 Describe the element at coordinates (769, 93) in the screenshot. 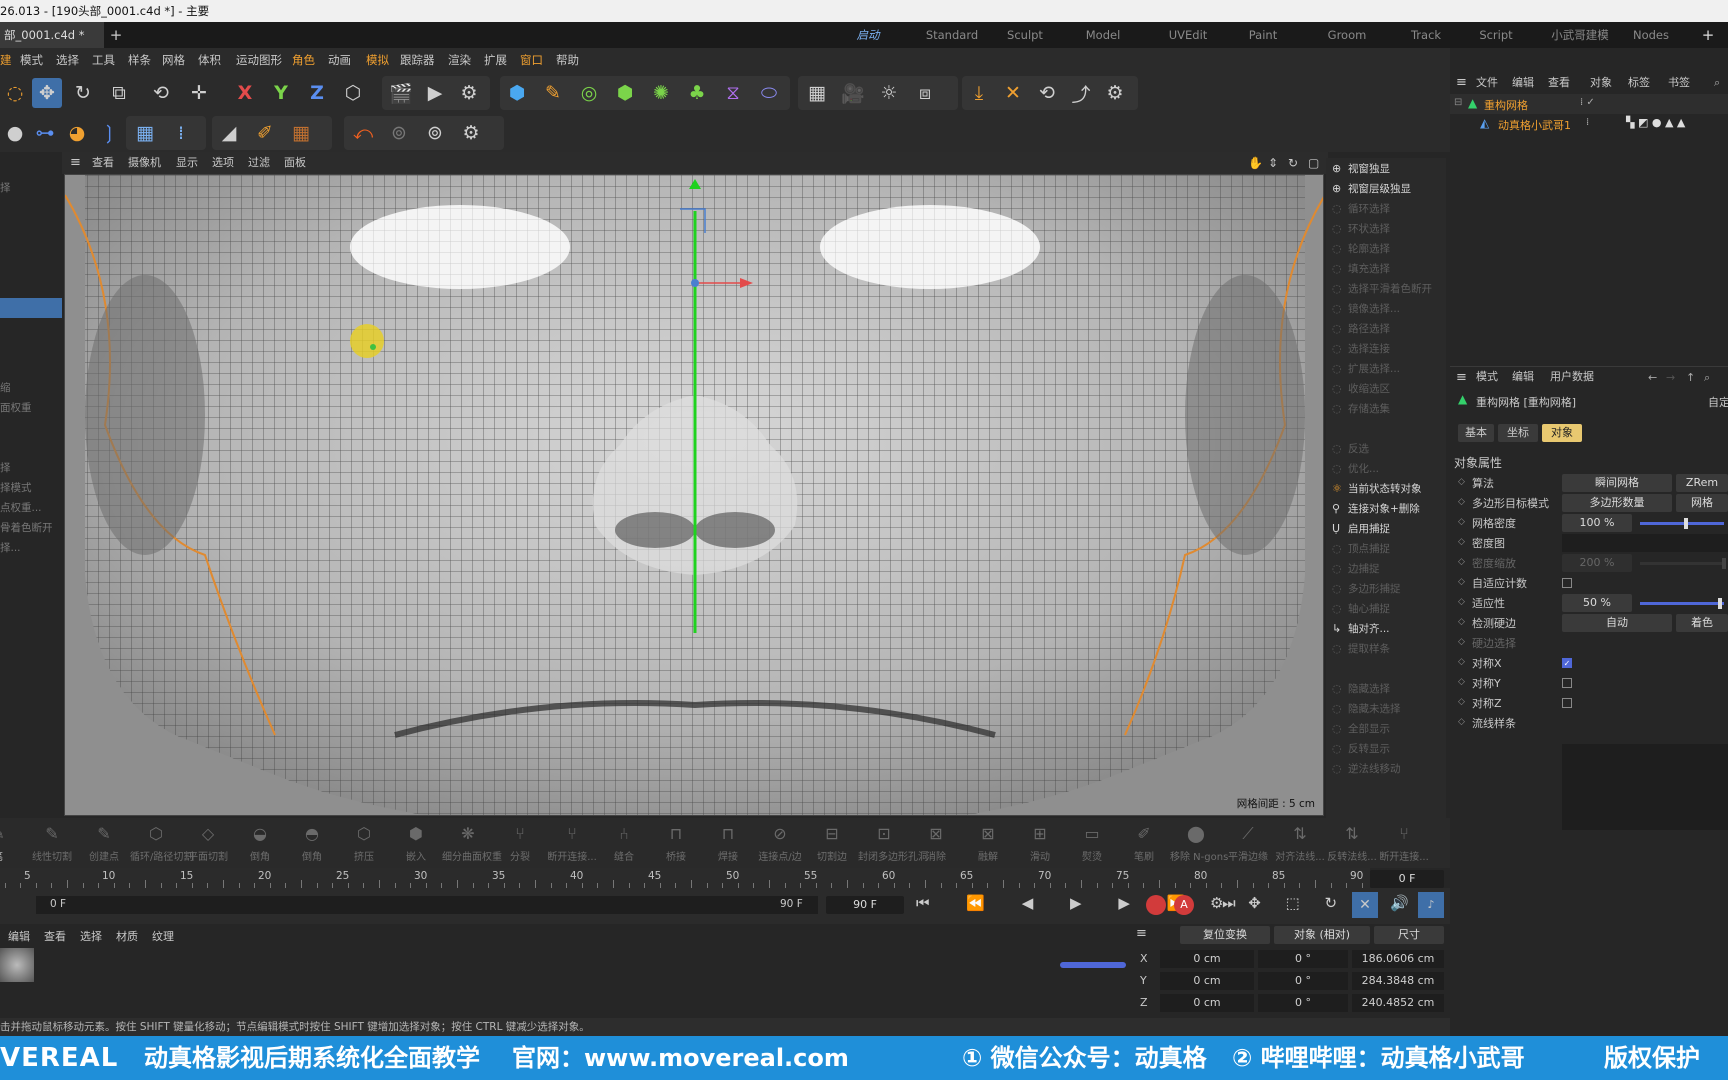

I see `field-icon: ⬭` at that location.